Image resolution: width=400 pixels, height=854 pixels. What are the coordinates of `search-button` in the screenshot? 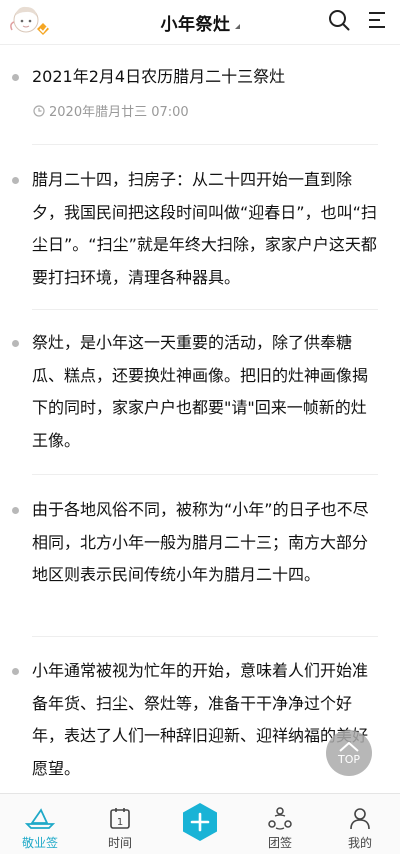 It's located at (339, 20).